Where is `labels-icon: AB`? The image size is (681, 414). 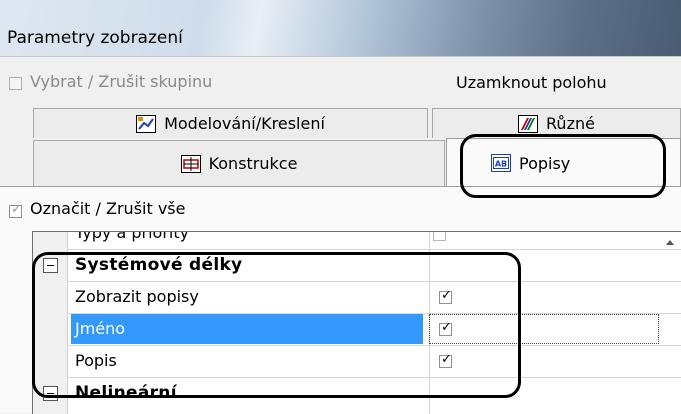 labels-icon: AB is located at coordinates (501, 163).